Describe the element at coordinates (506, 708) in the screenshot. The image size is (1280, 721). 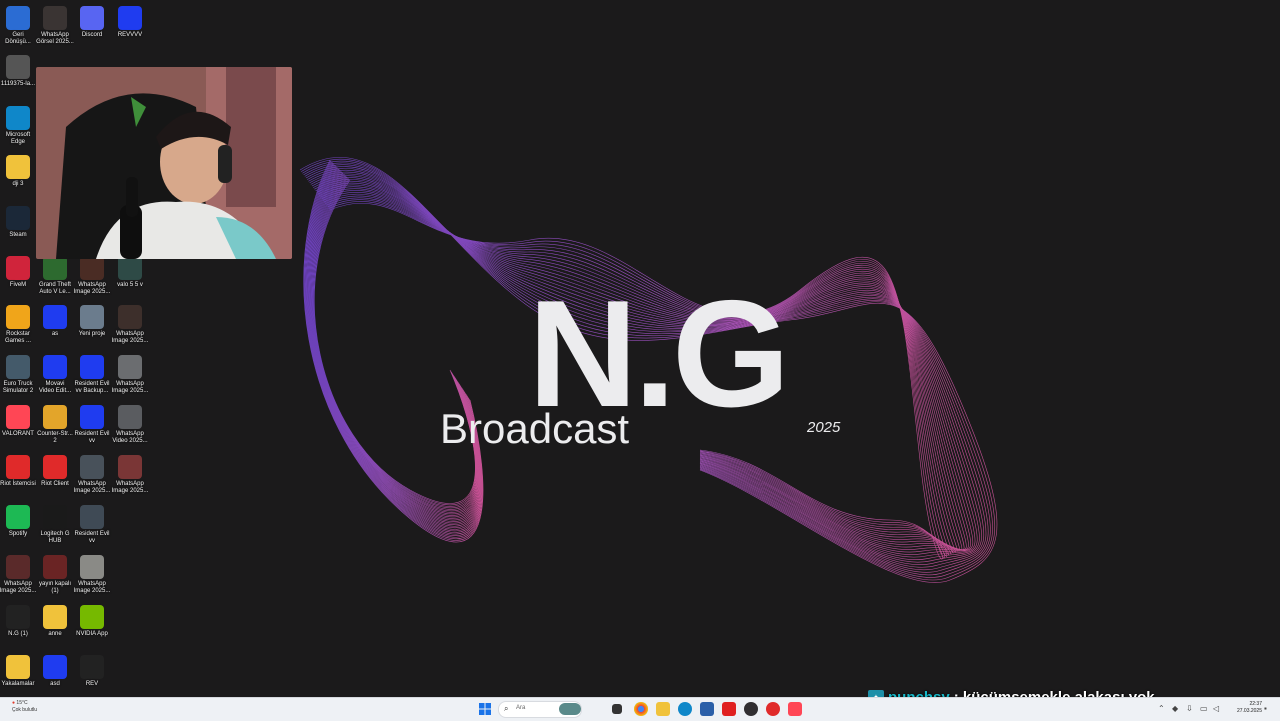
I see `search-icon: ⌕` at that location.